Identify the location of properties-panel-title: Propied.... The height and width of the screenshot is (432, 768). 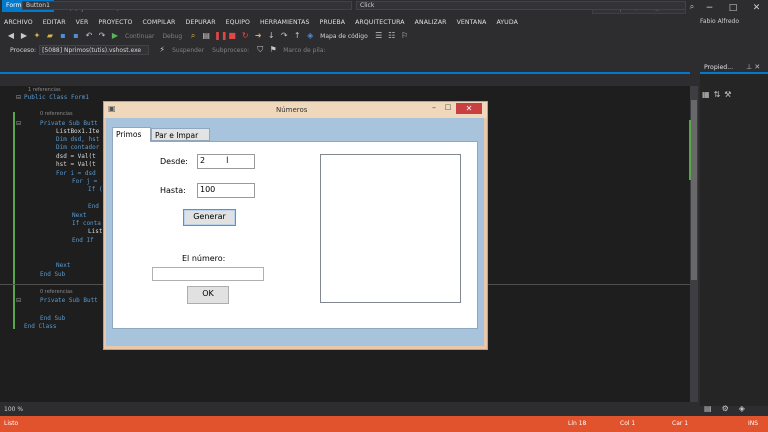
(718, 67).